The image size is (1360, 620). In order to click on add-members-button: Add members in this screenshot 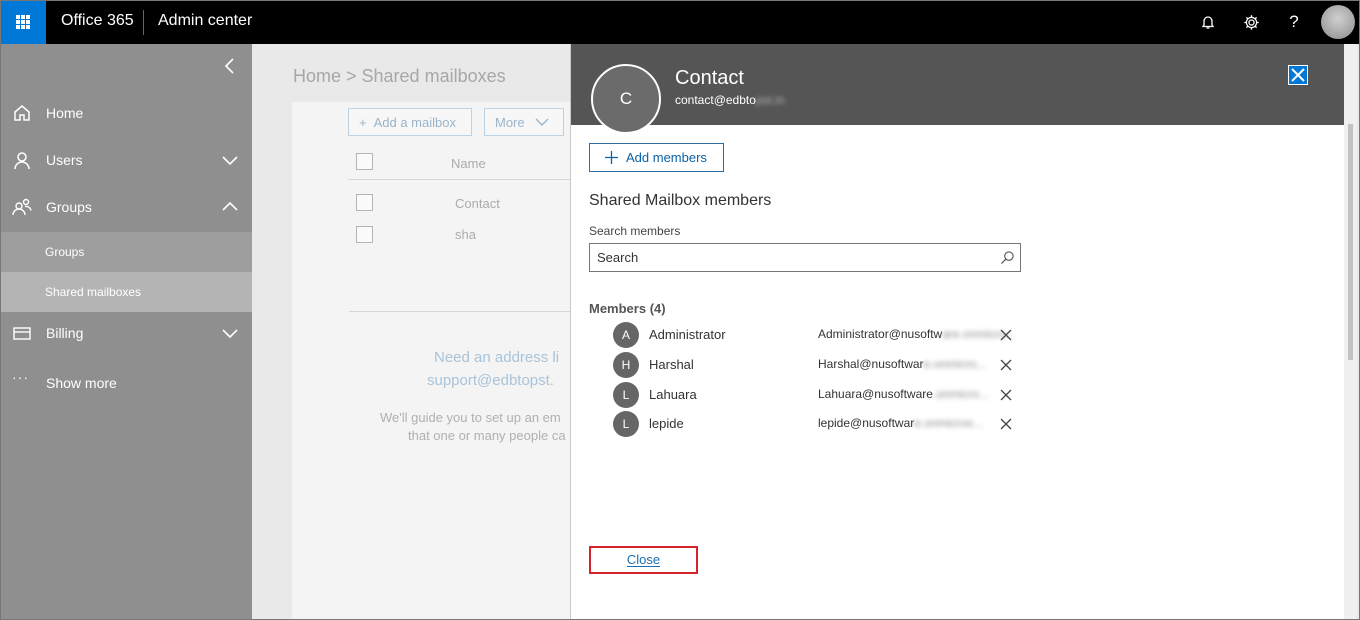, I will do `click(656, 157)`.